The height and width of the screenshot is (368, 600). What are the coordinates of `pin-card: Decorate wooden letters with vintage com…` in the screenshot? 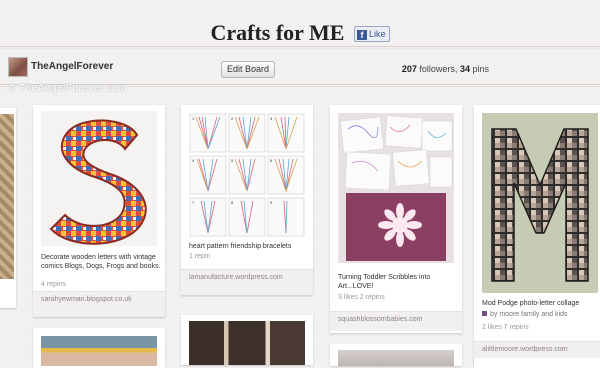 It's located at (99, 211).